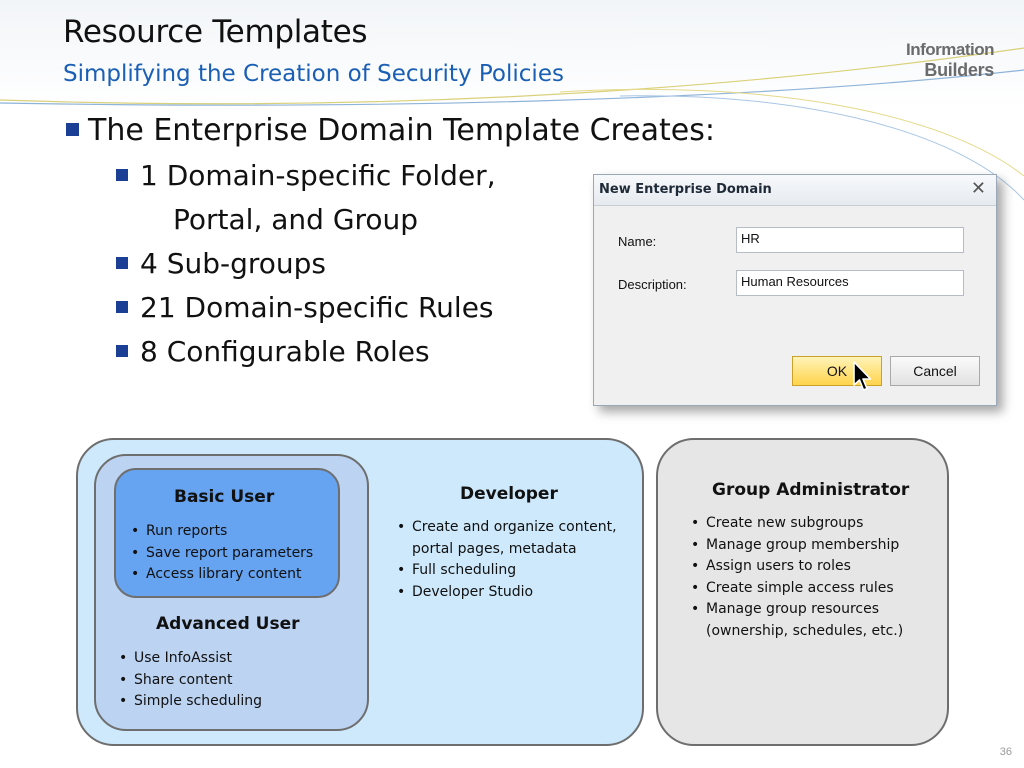 Image resolution: width=1024 pixels, height=768 pixels. I want to click on list-item: Create and organize content,, so click(506, 528).